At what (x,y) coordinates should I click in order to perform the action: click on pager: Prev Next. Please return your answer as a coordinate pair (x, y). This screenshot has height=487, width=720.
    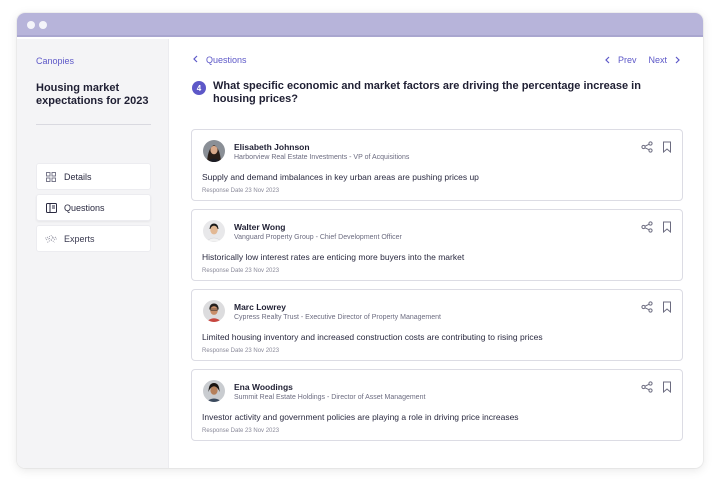
    Looking at the image, I should click on (642, 60).